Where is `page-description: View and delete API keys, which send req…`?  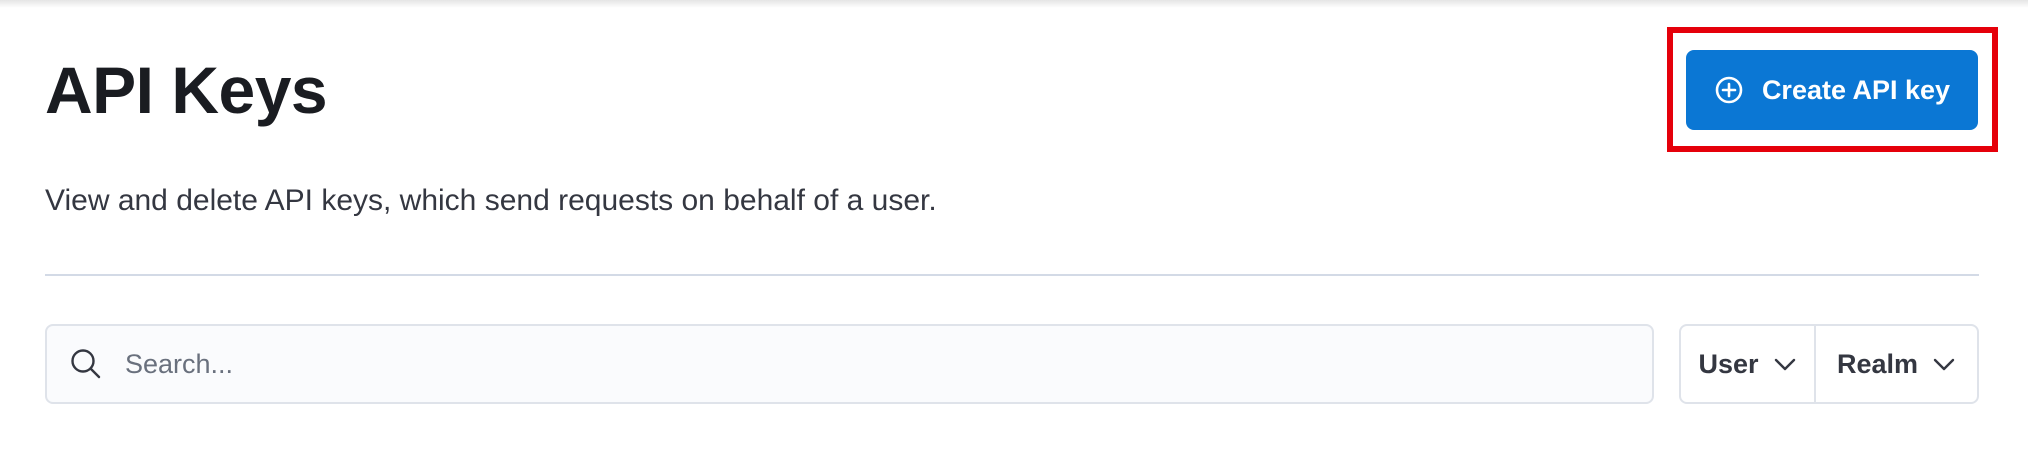 page-description: View and delete API keys, which send req… is located at coordinates (491, 200).